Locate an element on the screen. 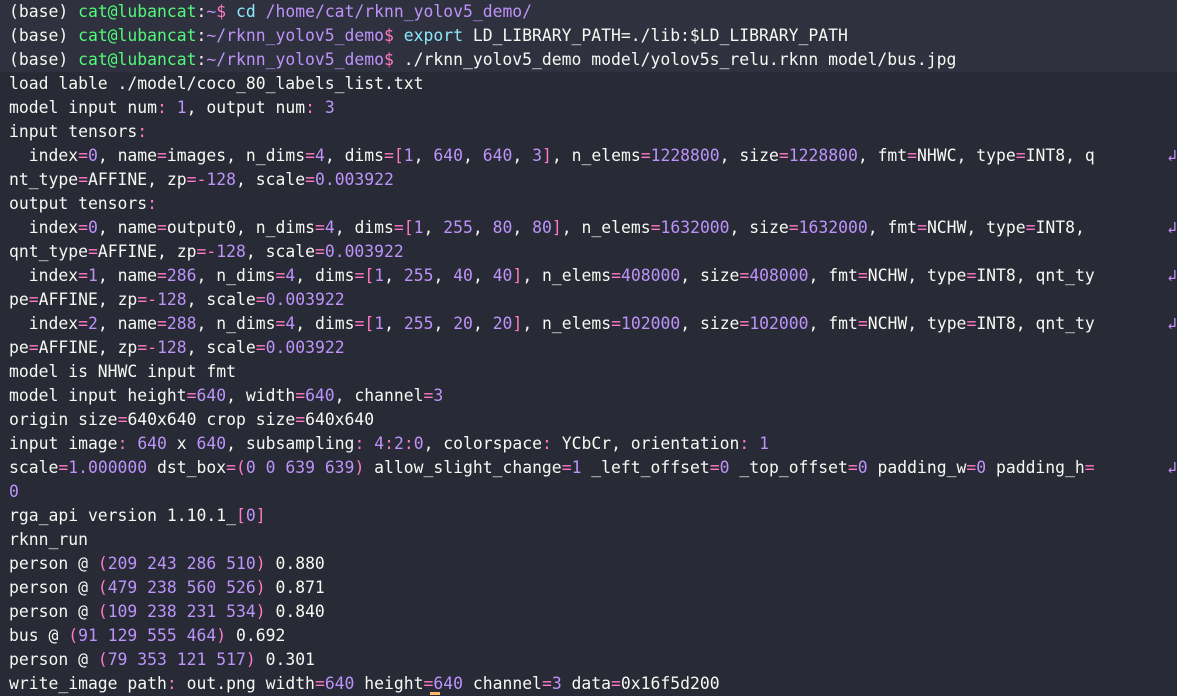  text-span: 1632000 is located at coordinates (833, 227).